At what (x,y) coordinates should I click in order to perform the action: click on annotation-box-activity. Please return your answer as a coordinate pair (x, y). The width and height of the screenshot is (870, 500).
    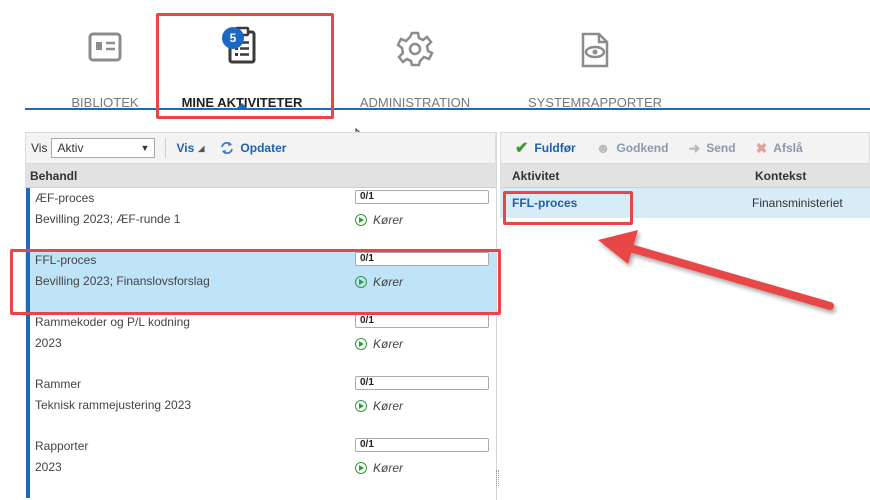
    Looking at the image, I should click on (568, 208).